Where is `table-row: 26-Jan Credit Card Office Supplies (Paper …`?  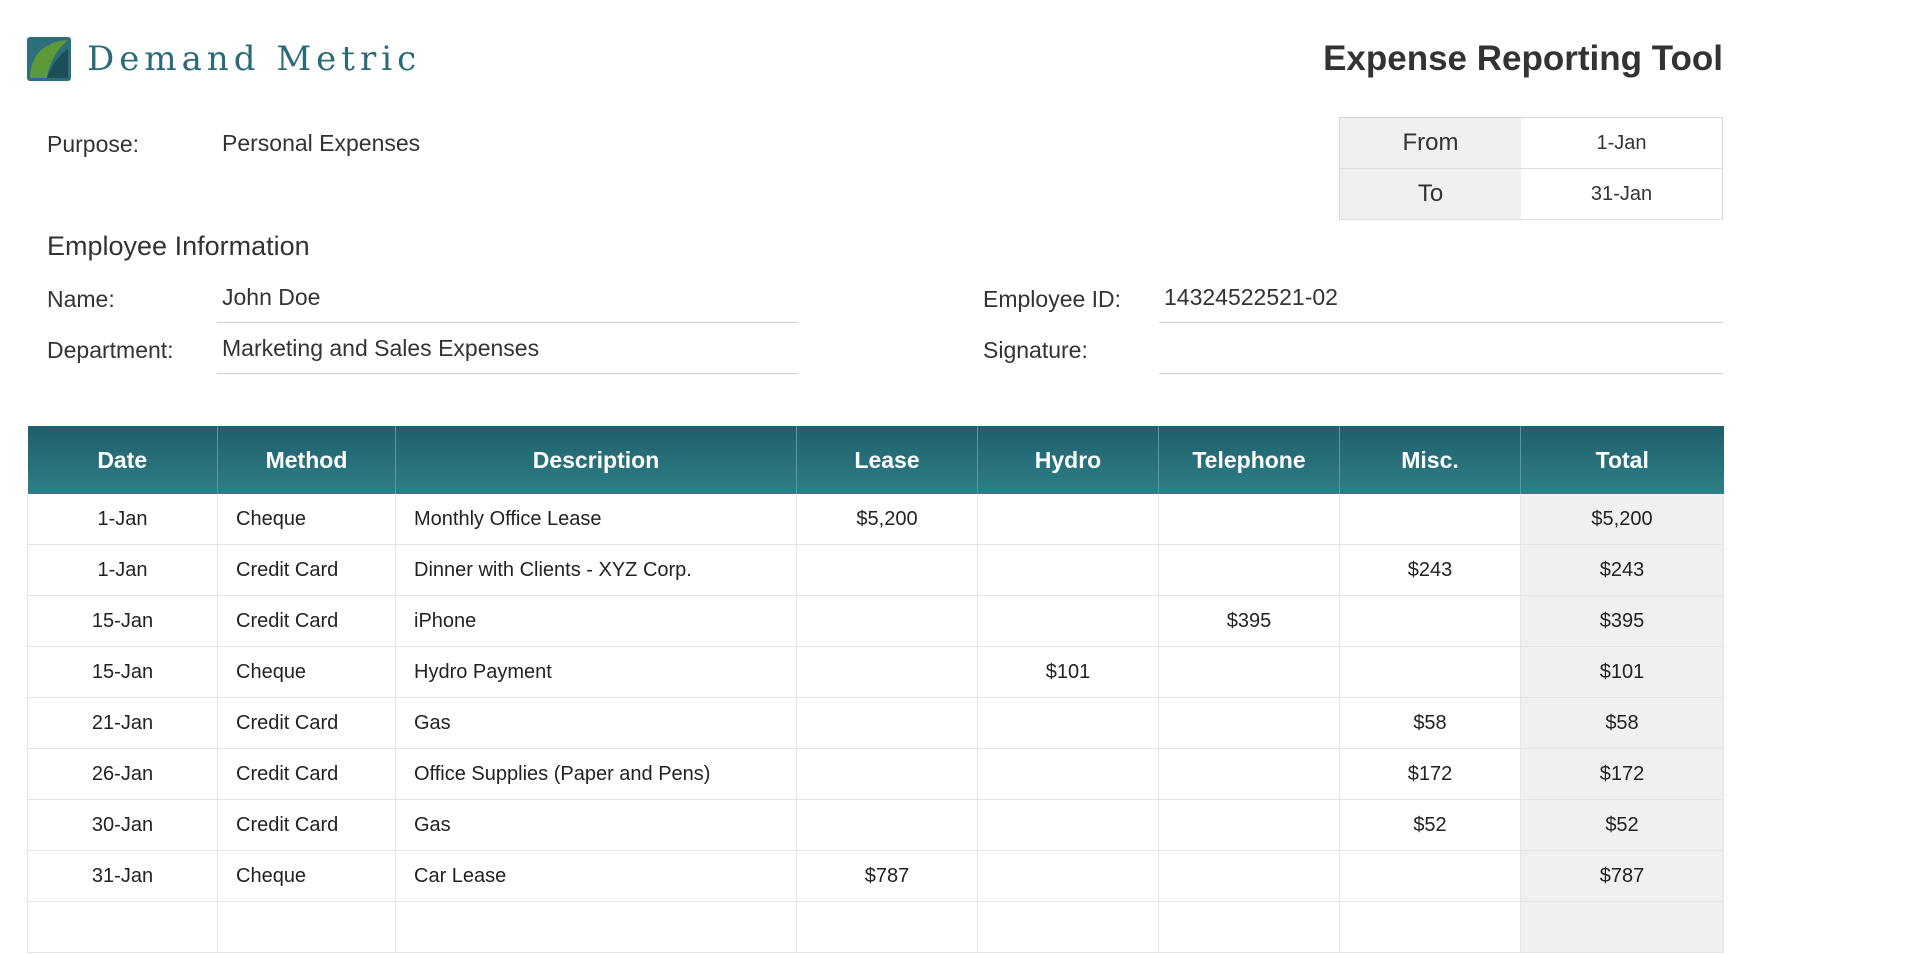
table-row: 26-Jan Credit Card Office Supplies (Paper … is located at coordinates (875, 774).